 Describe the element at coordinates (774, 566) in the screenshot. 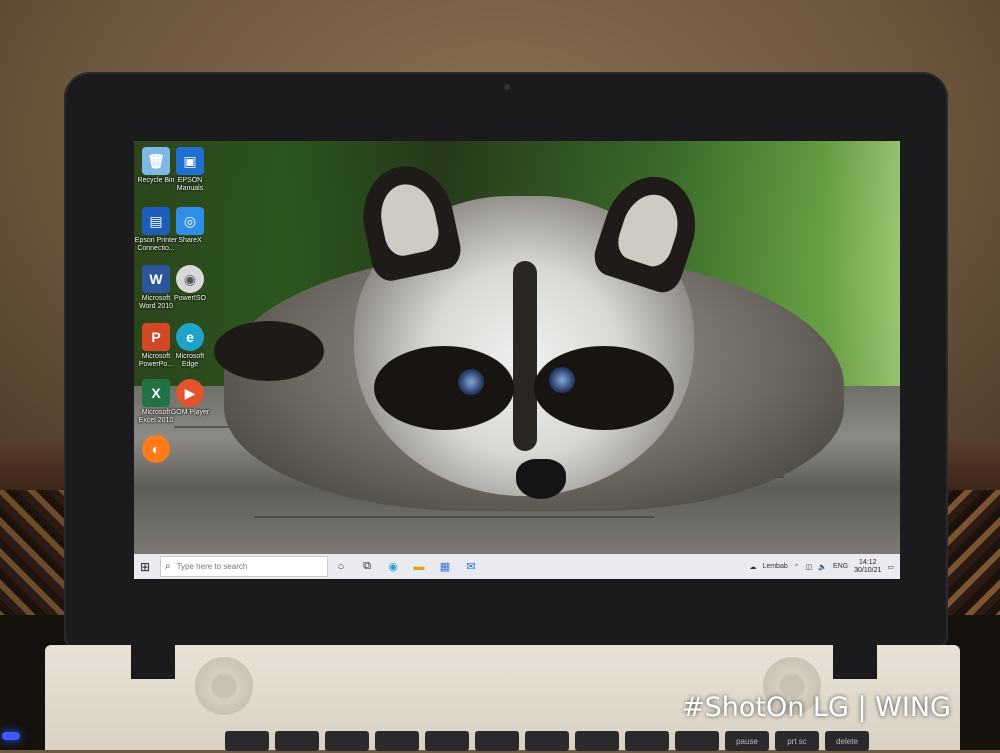

I see `weather-text: Lembab` at that location.